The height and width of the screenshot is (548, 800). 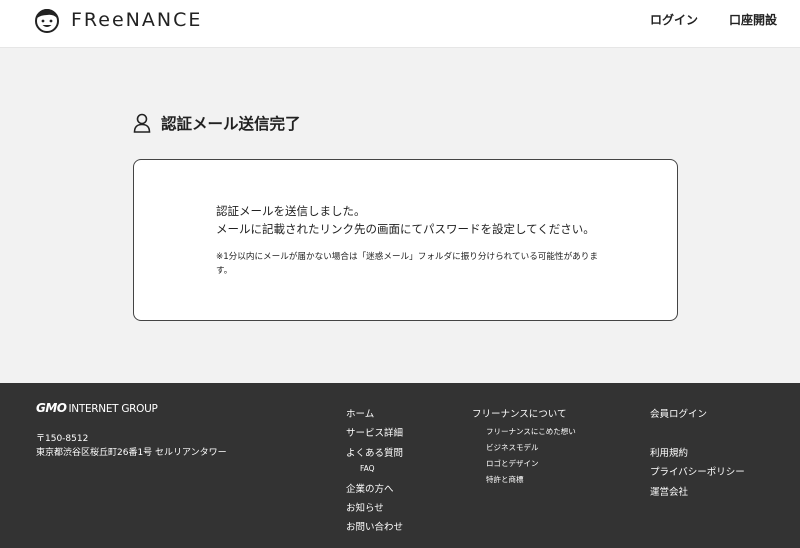 I want to click on footer-link-news: お知らせ, so click(x=365, y=507).